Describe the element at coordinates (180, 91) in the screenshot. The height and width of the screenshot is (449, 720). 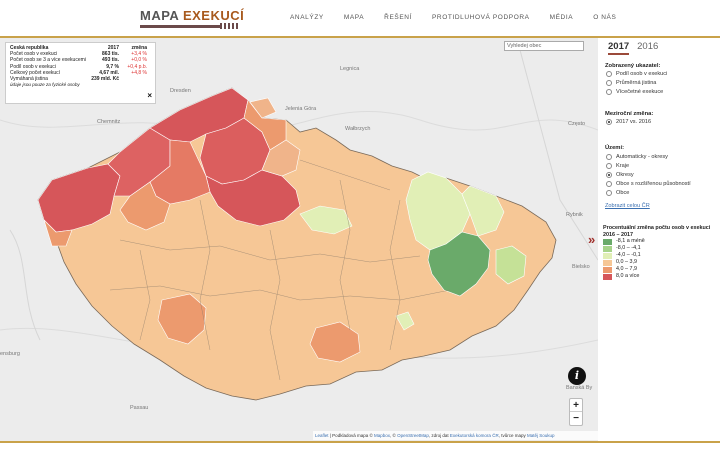
I see `map-label-dresden: Dresden` at that location.